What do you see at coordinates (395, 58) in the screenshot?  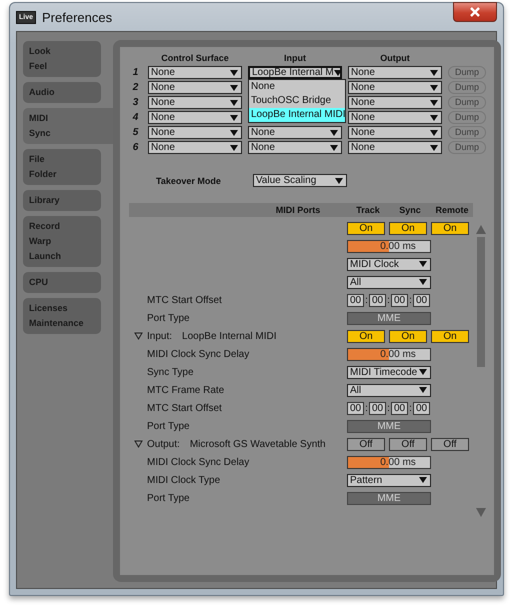 I see `column-header: Output` at bounding box center [395, 58].